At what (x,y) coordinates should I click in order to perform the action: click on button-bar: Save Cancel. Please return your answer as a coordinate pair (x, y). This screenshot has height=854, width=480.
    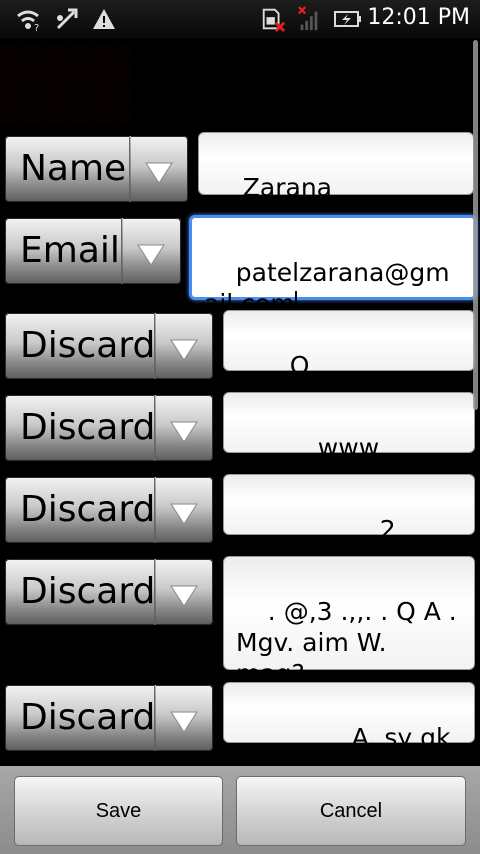
    Looking at the image, I should click on (240, 810).